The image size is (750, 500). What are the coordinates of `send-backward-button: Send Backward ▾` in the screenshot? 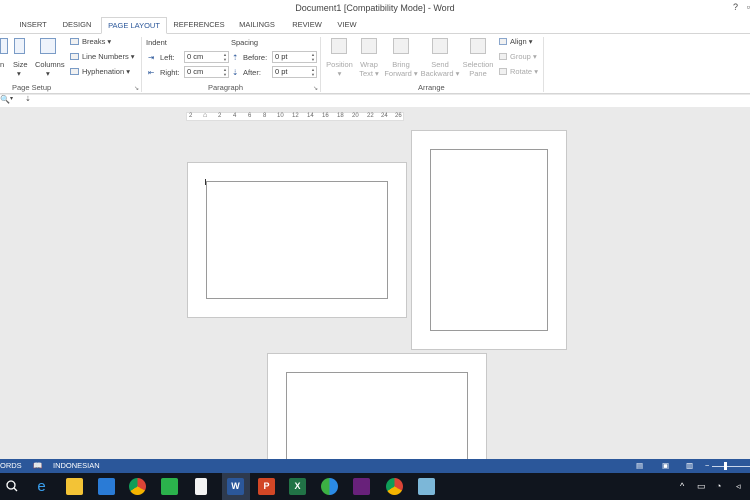 It's located at (440, 69).